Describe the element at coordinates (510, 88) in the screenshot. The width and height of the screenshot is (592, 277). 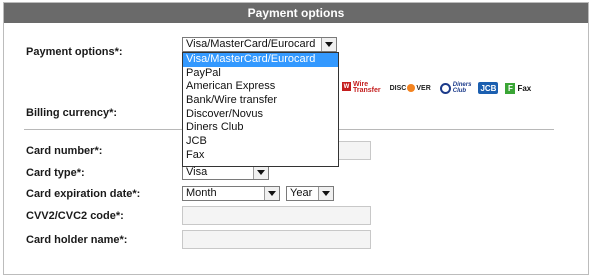
I see `fax-icon: F` at that location.